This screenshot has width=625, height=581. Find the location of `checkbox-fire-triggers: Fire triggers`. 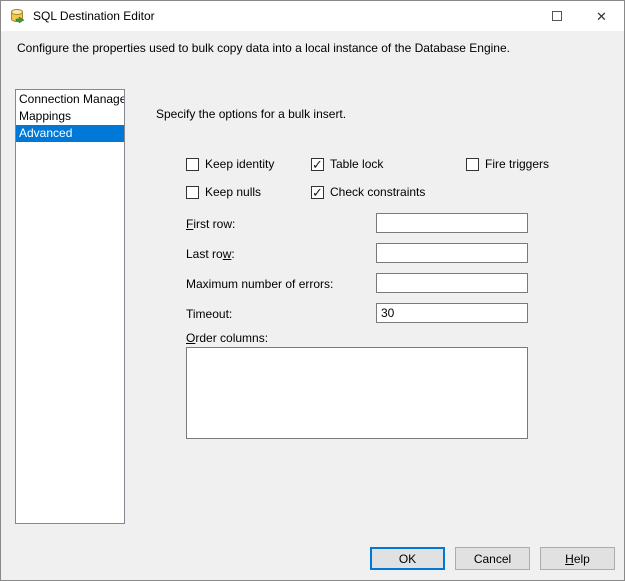

checkbox-fire-triggers: Fire triggers is located at coordinates (507, 164).